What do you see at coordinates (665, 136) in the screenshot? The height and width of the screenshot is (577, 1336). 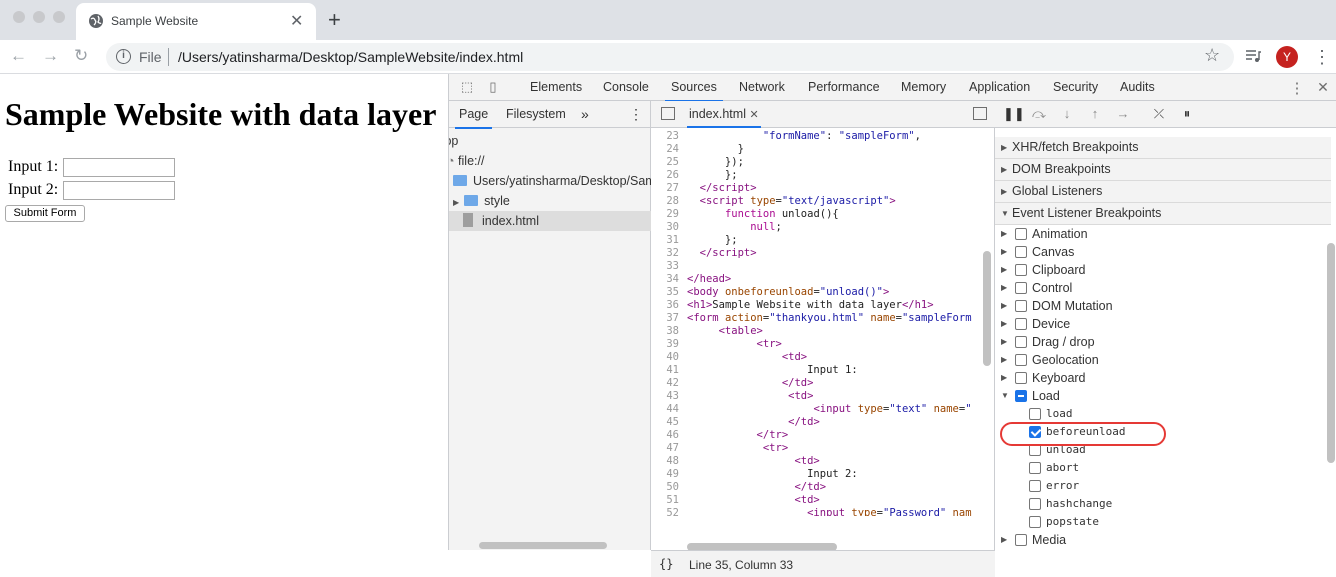 I see `line-number: 23` at bounding box center [665, 136].